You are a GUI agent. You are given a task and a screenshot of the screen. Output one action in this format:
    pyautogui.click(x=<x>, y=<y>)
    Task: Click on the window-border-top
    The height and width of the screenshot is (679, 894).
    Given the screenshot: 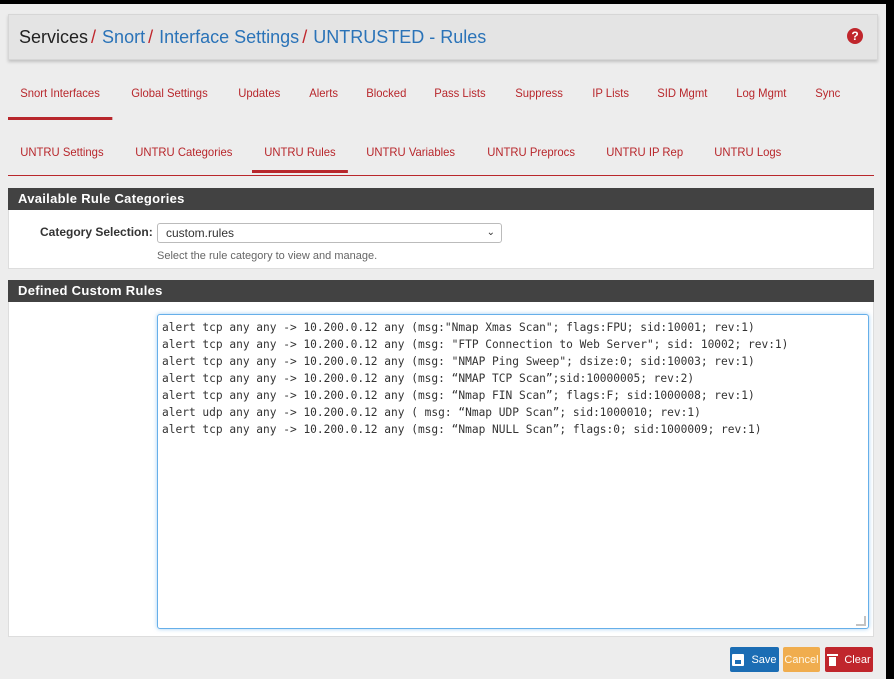 What is the action you would take?
    pyautogui.click(x=447, y=2)
    